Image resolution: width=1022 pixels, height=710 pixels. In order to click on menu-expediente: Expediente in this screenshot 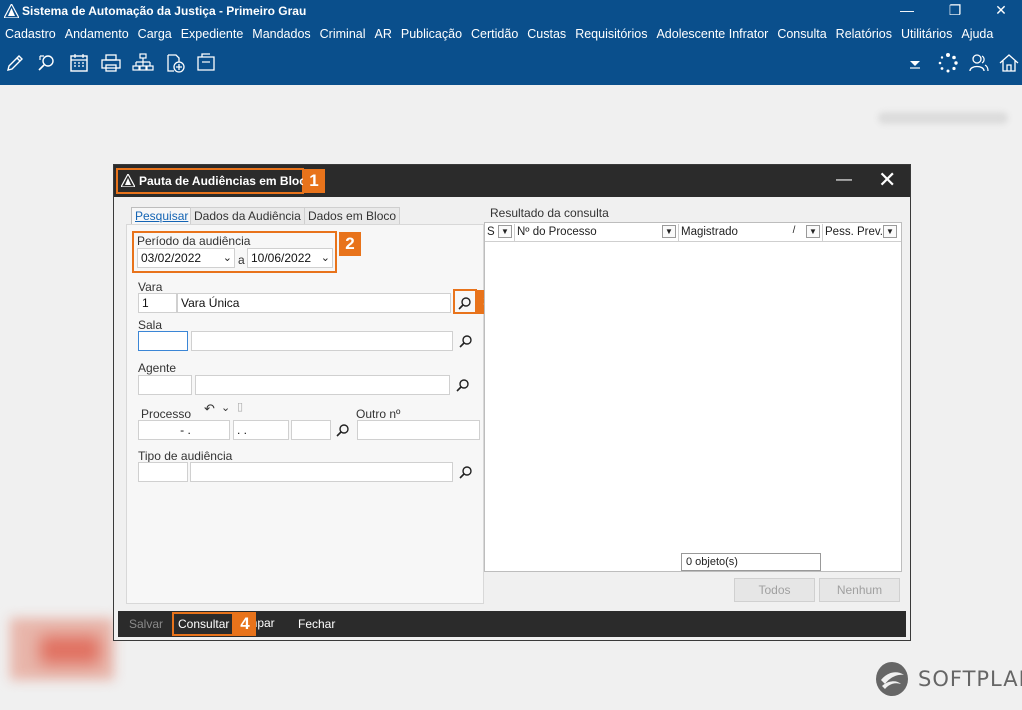, I will do `click(212, 34)`.